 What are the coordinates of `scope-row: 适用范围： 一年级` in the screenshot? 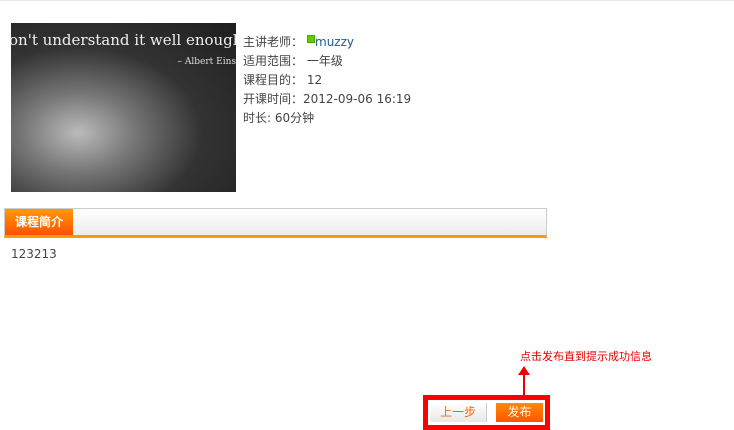 It's located at (327, 61).